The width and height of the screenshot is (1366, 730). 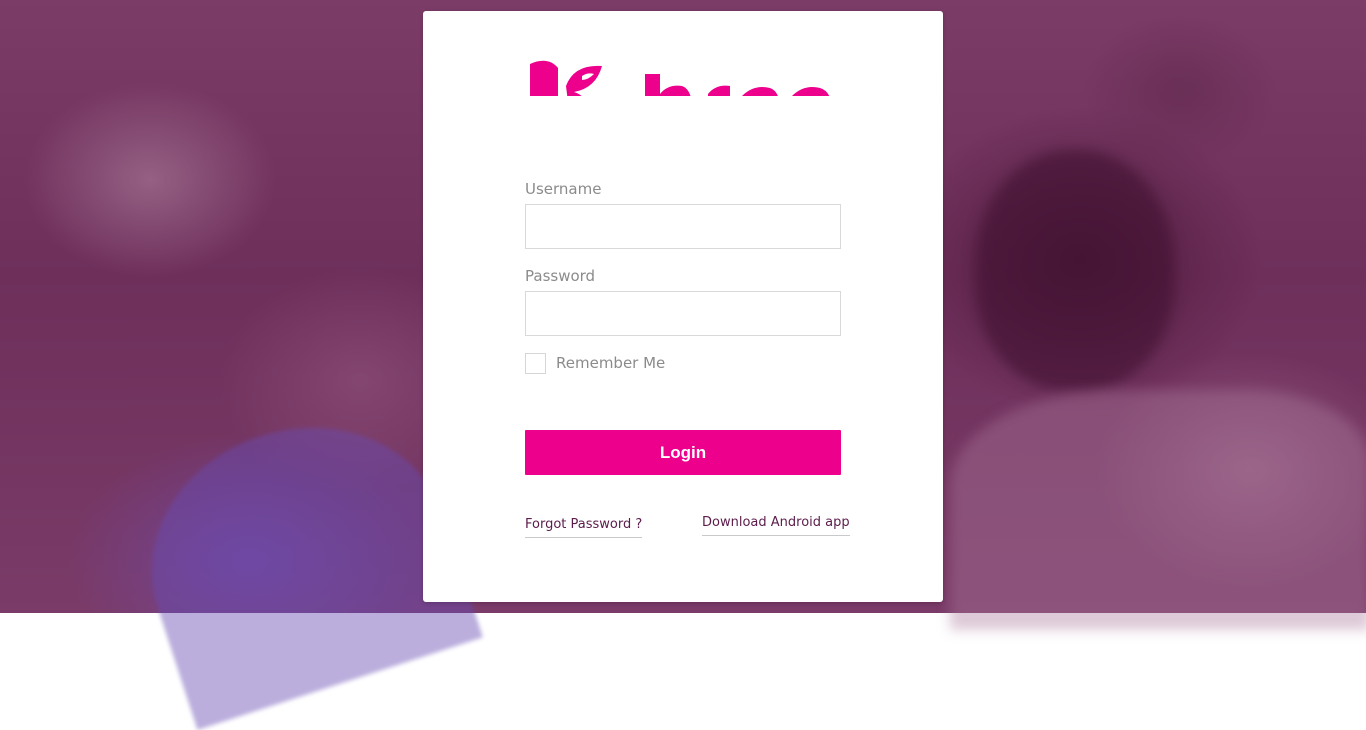 I want to click on background-person-shirt, so click(x=1158, y=510).